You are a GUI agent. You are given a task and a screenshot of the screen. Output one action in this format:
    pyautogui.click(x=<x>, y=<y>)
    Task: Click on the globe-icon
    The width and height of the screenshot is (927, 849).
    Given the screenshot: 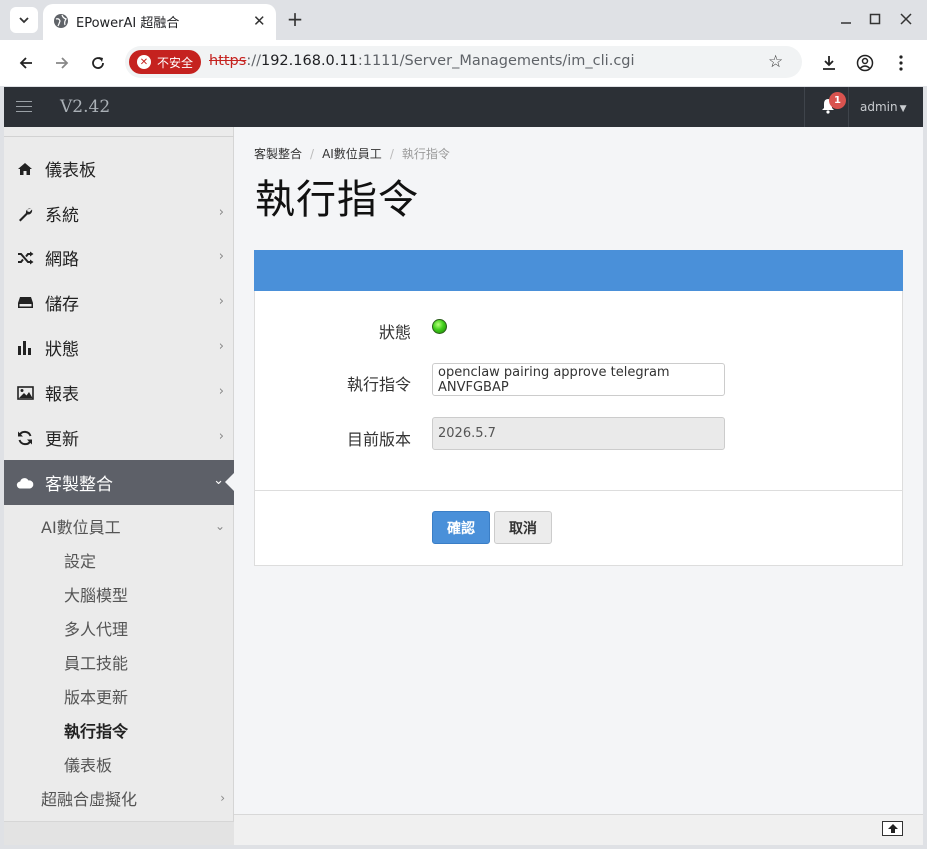 What is the action you would take?
    pyautogui.click(x=61, y=21)
    